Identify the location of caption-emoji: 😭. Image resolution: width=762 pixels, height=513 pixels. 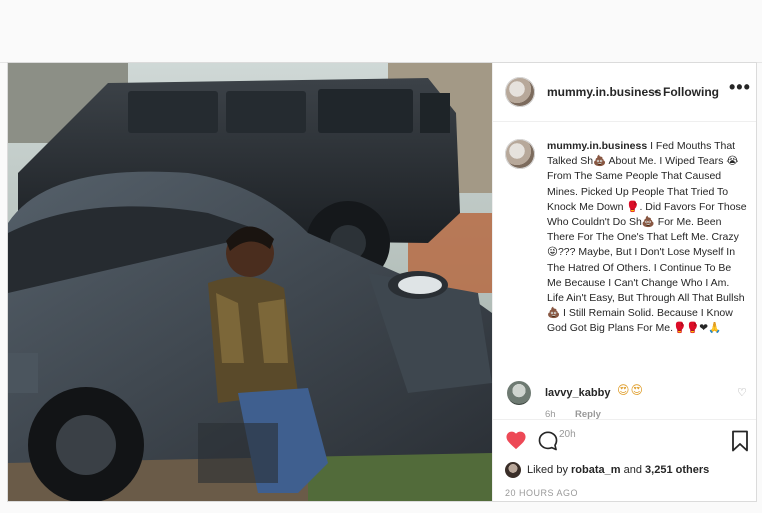
(732, 161).